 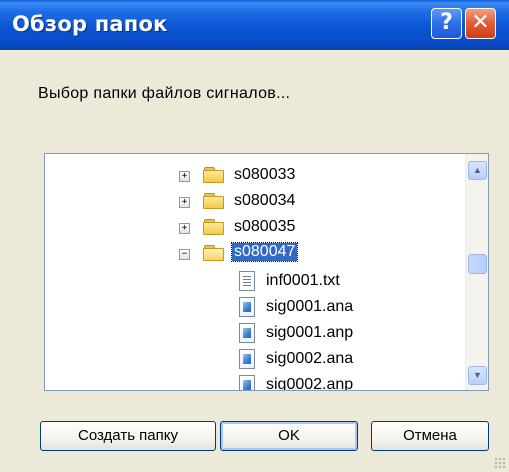 What do you see at coordinates (289, 436) in the screenshot?
I see `ok-button: OK` at bounding box center [289, 436].